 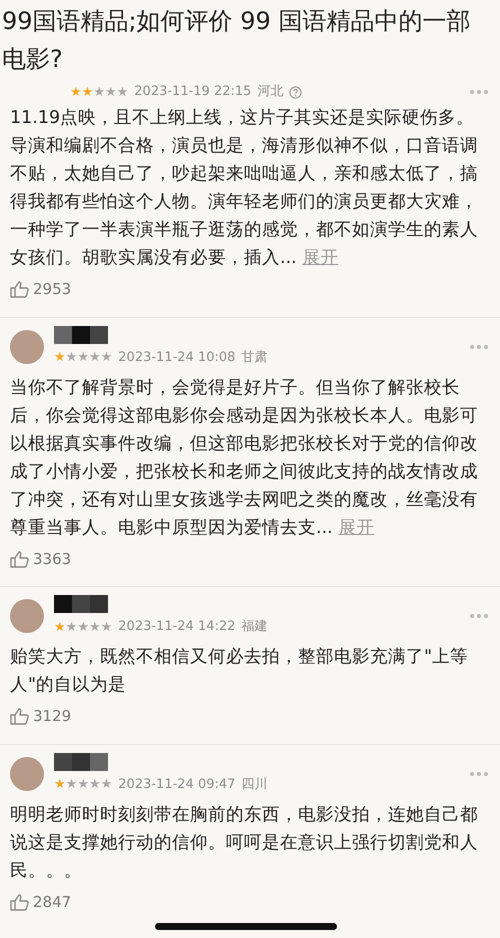 What do you see at coordinates (52, 559) in the screenshot?
I see `like-count: 3363` at bounding box center [52, 559].